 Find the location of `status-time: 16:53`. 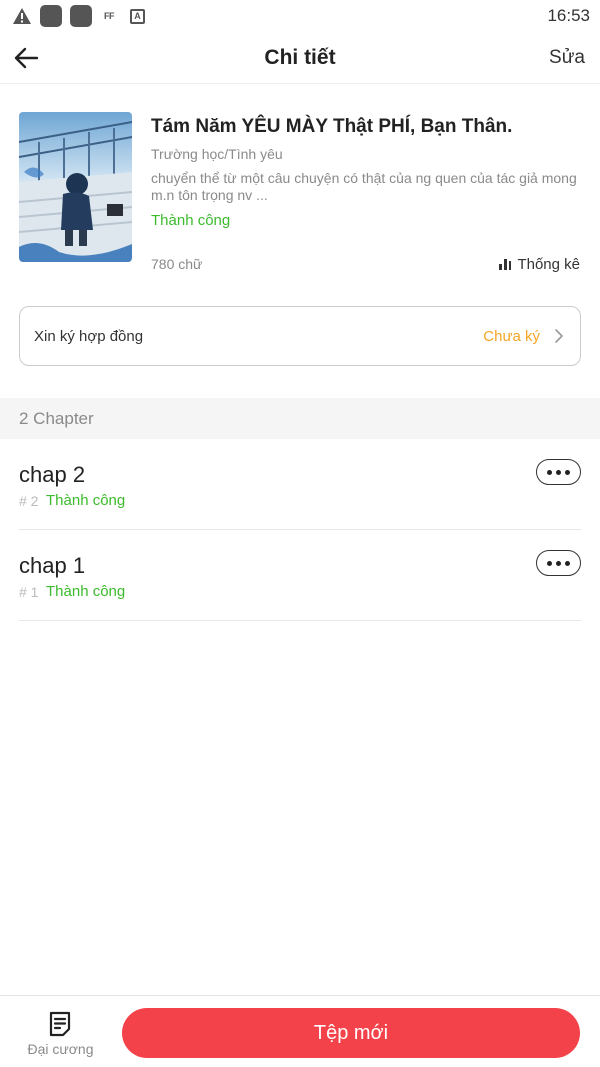

status-time: 16:53 is located at coordinates (568, 15).